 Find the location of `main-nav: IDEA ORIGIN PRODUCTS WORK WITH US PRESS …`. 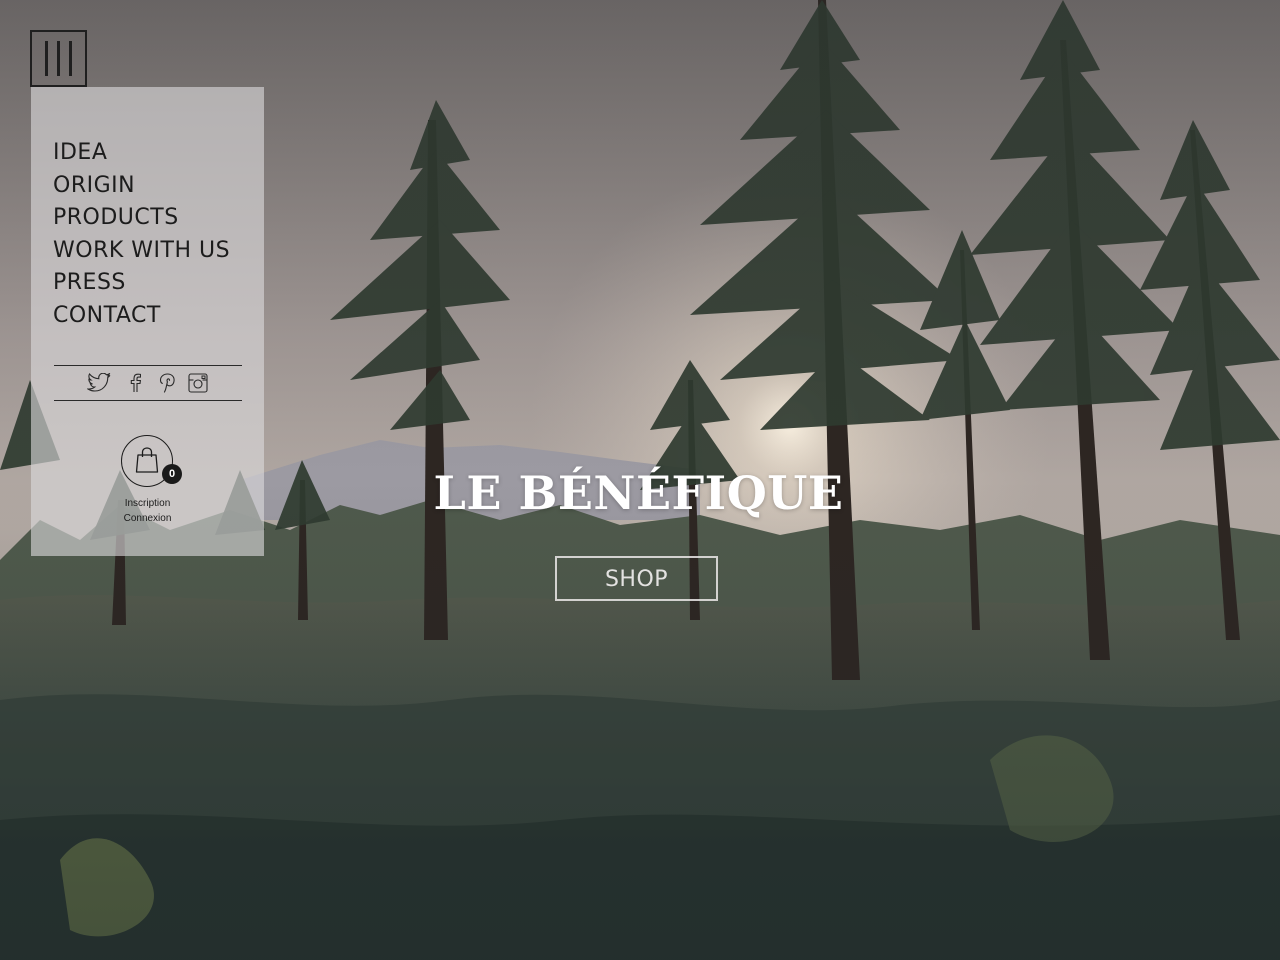

main-nav: IDEA ORIGIN PRODUCTS WORK WITH US PRESS … is located at coordinates (141, 234).